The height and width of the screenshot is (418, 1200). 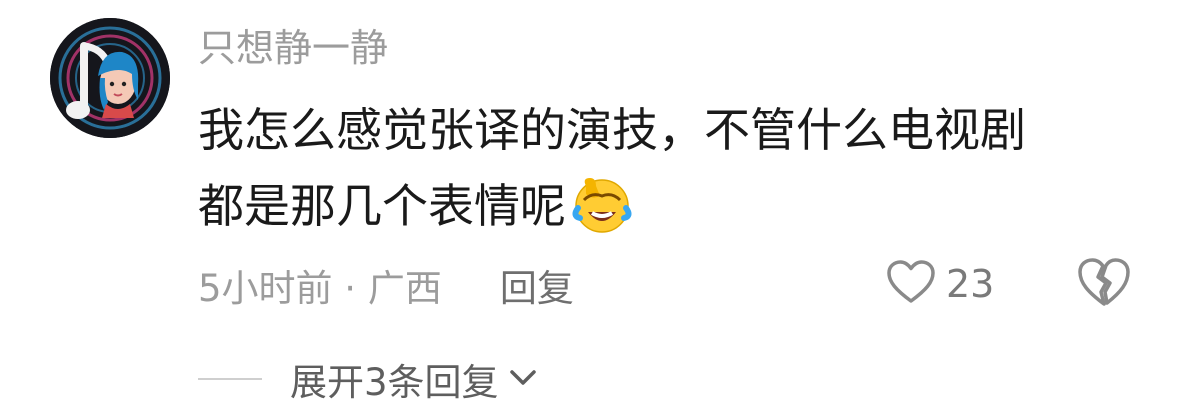 I want to click on divider, so click(x=230, y=379).